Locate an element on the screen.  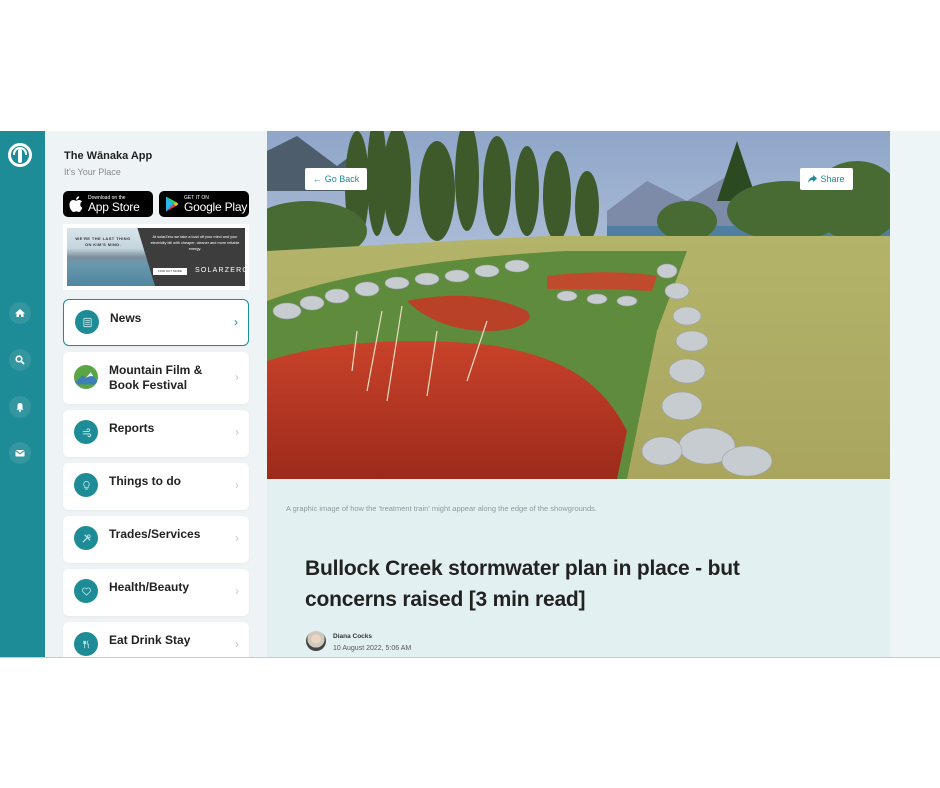
right-panel is located at coordinates (915, 394).